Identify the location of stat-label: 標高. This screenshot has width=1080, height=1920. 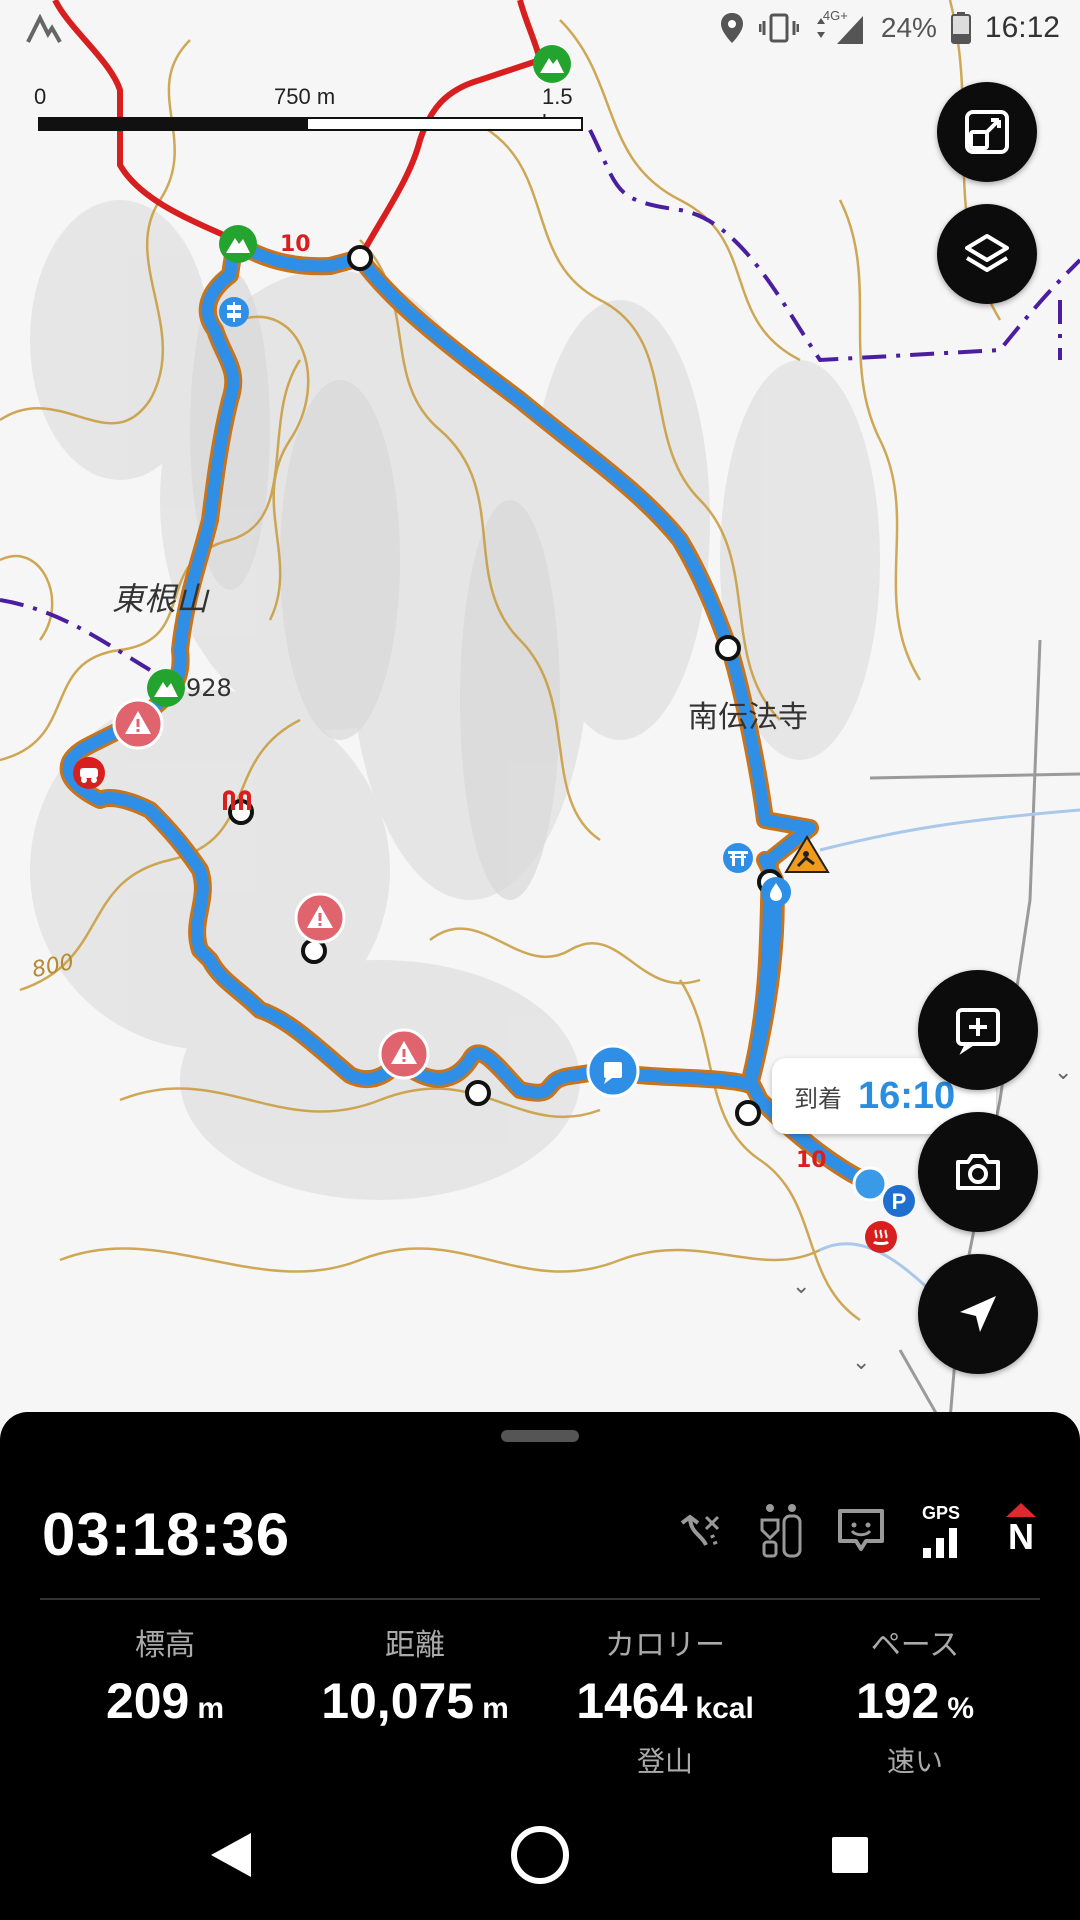
(165, 1645).